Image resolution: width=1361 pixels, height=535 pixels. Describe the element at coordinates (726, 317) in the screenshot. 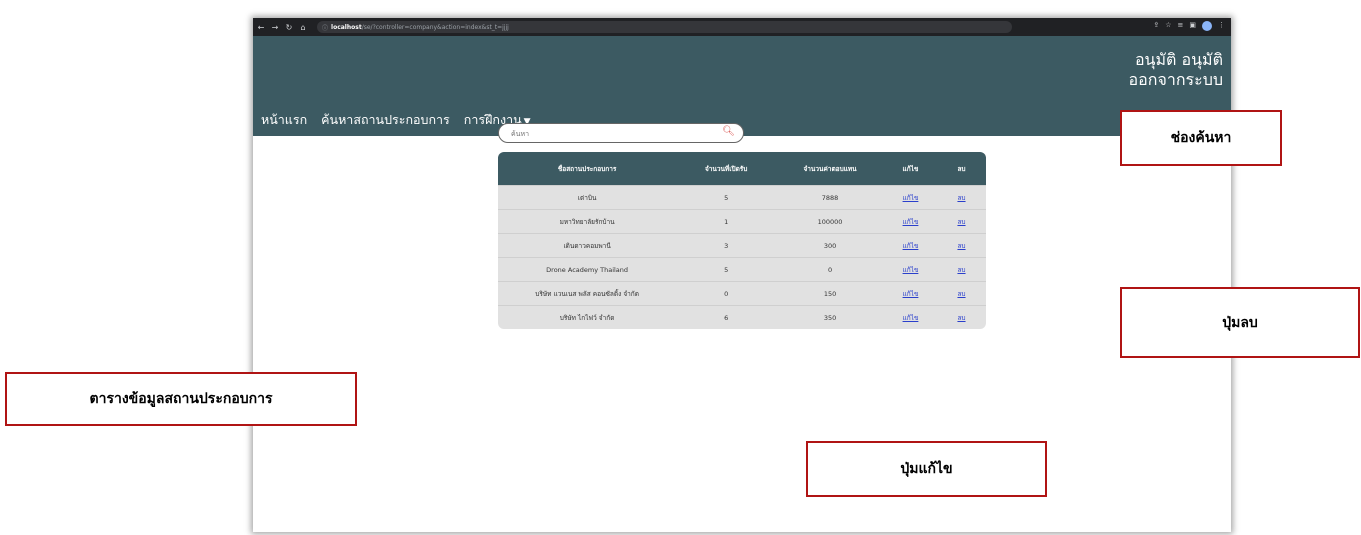

I see `cell-open: 6` at that location.